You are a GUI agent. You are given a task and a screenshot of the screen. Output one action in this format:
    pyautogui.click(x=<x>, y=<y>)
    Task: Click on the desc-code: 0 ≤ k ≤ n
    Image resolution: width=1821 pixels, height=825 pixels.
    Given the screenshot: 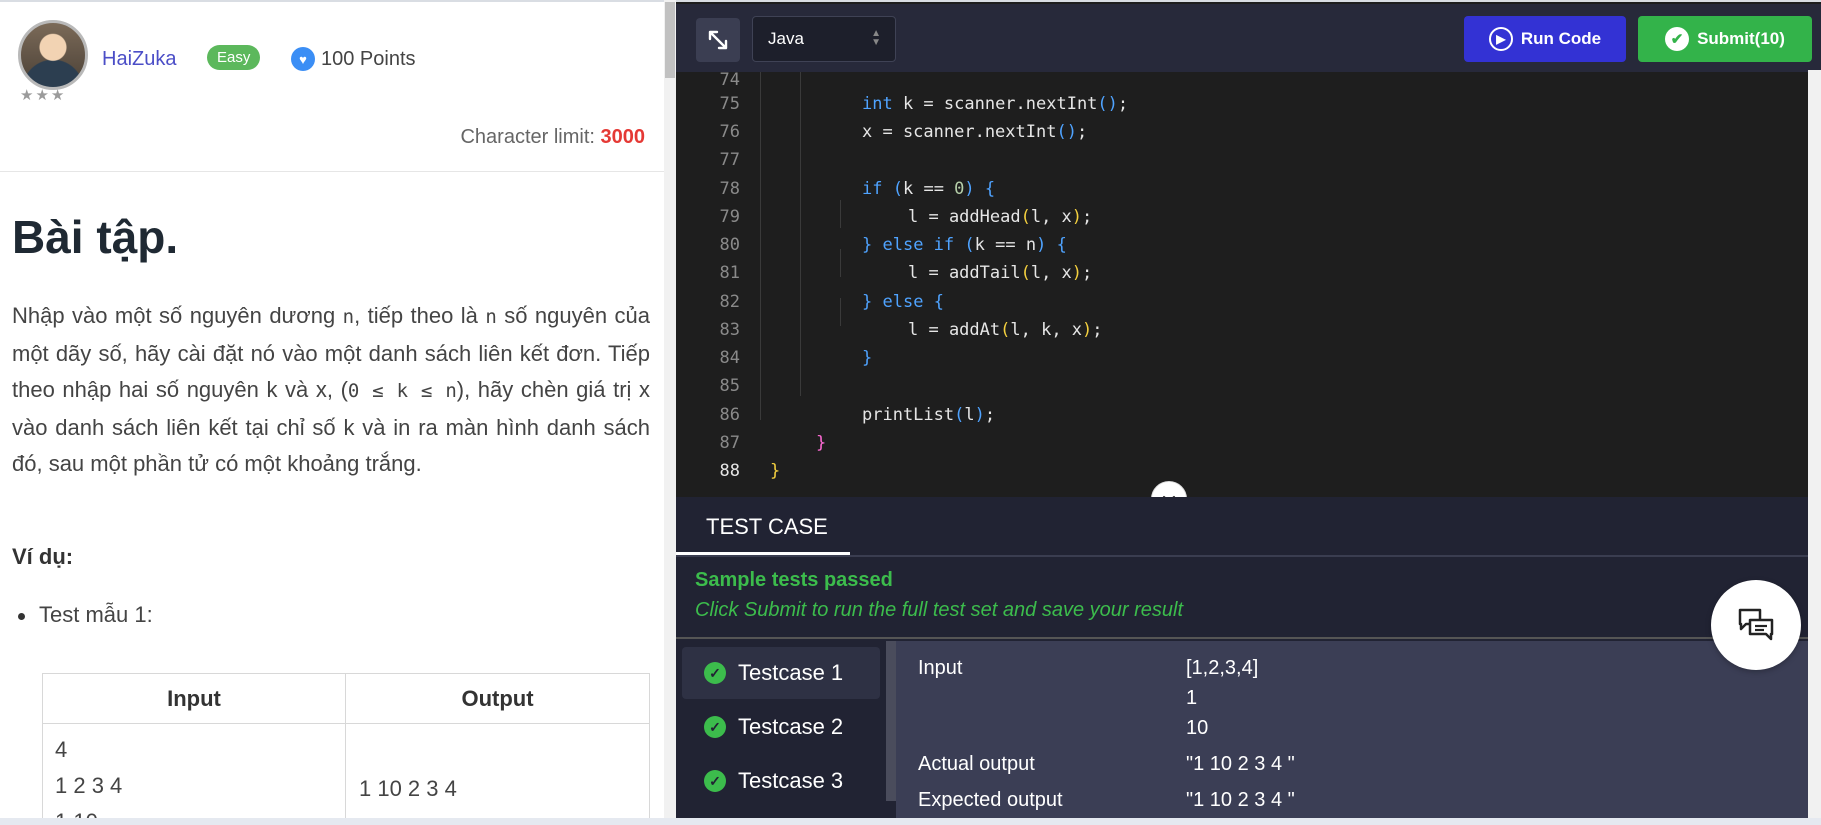 What is the action you would take?
    pyautogui.click(x=402, y=391)
    